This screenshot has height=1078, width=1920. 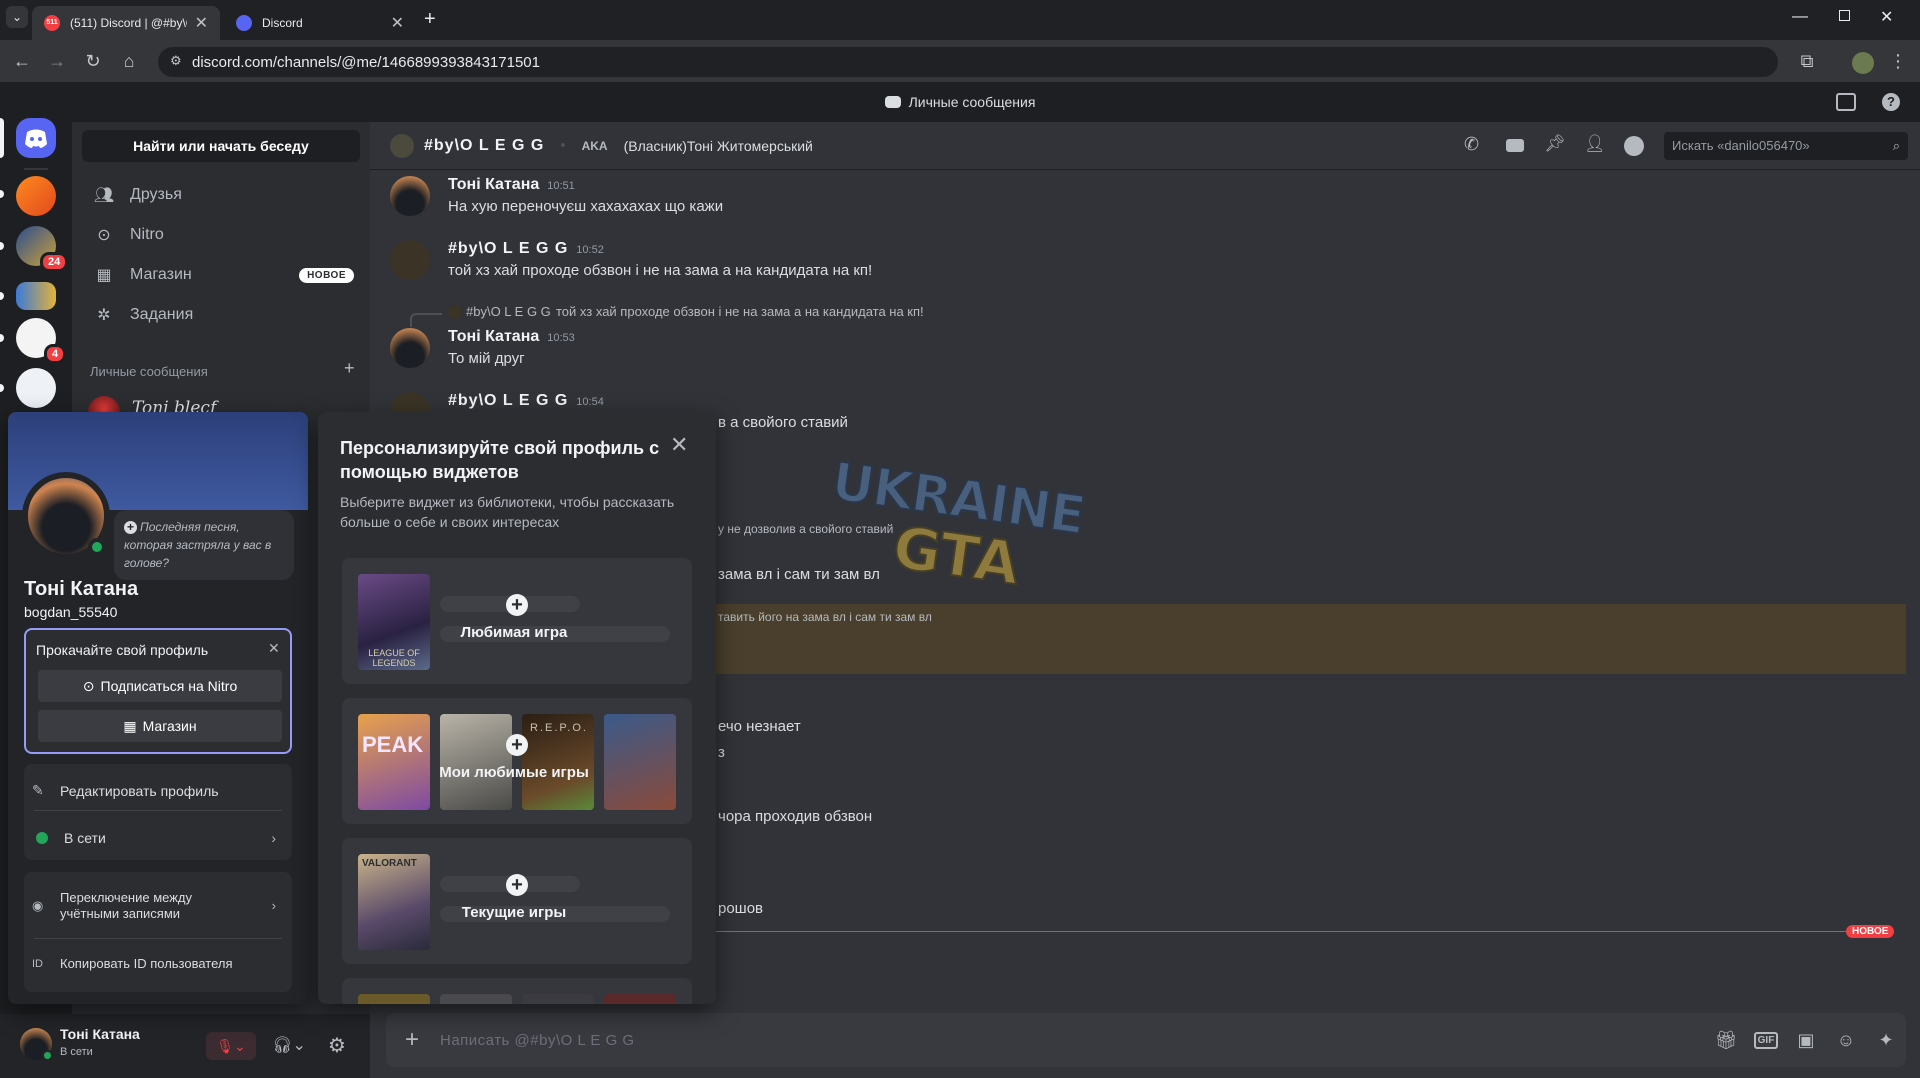 What do you see at coordinates (590, 402) in the screenshot?
I see `message-timestamp: 10:54` at bounding box center [590, 402].